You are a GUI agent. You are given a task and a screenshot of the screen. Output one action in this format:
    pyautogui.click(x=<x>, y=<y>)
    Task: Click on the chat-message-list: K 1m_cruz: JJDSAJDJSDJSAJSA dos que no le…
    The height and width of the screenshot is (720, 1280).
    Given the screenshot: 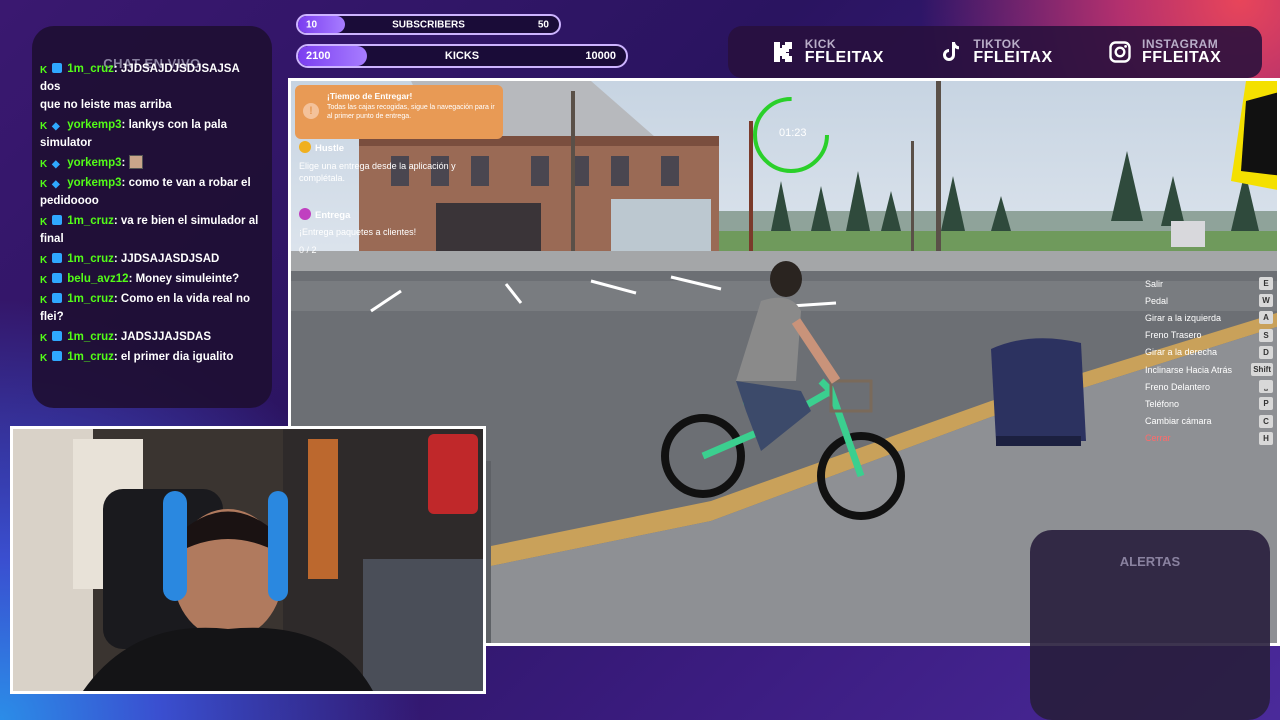 What is the action you would take?
    pyautogui.click(x=151, y=214)
    